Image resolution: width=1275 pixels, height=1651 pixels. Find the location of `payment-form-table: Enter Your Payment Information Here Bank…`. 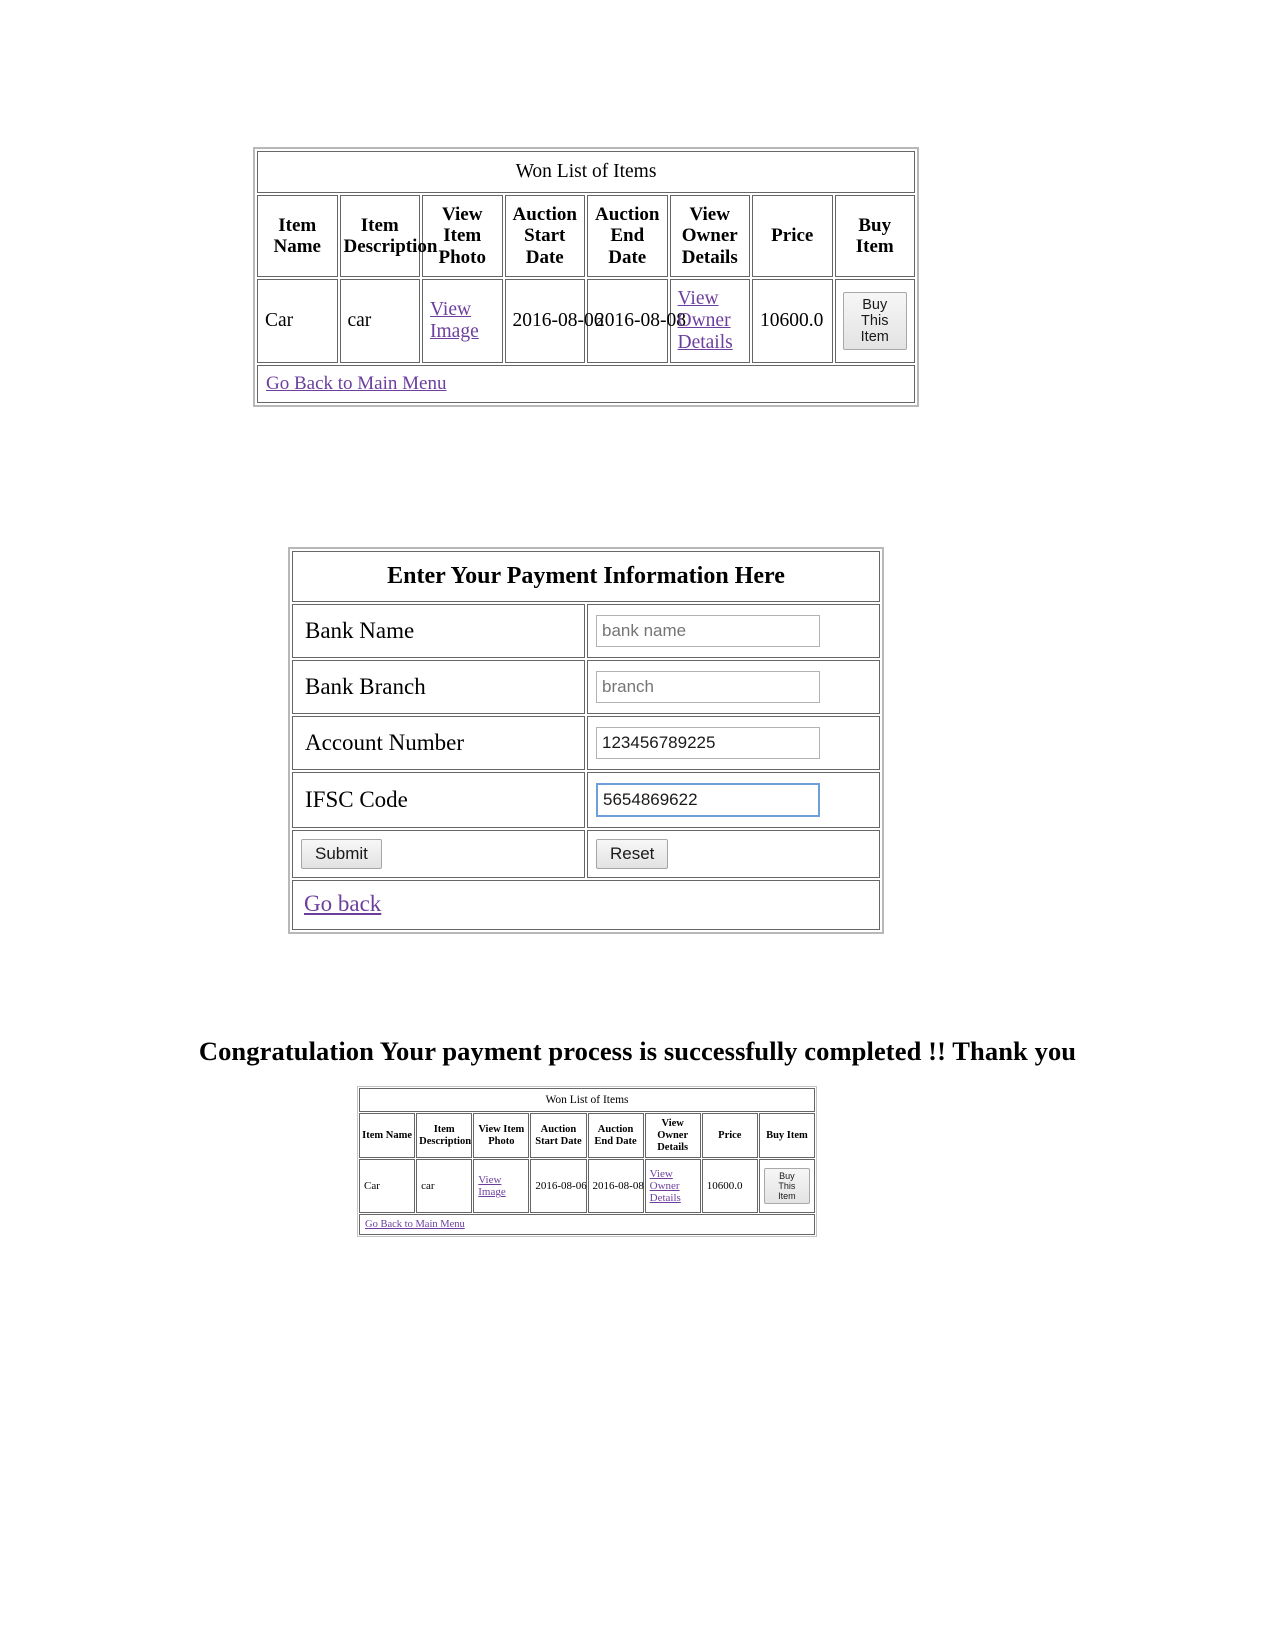

payment-form-table: Enter Your Payment Information Here Bank… is located at coordinates (586, 740).